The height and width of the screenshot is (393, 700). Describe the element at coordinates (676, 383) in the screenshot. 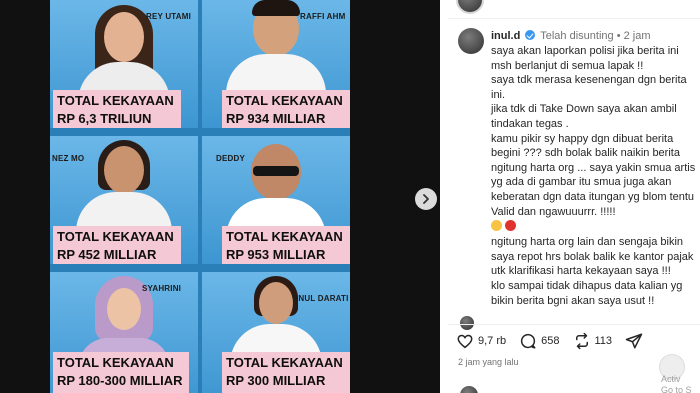

I see `overlay-text: Activ Go to S` at that location.